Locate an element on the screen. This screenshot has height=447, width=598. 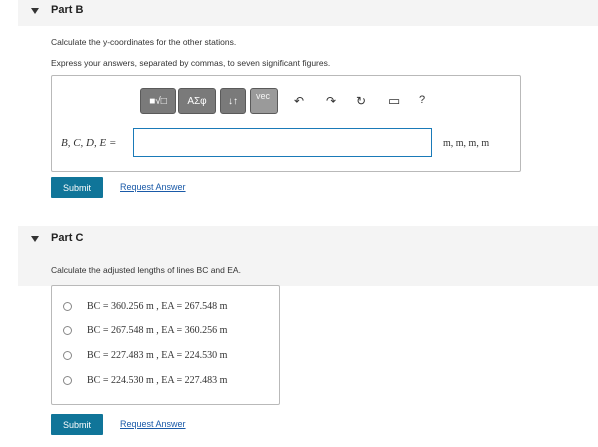
choice-option: BC = 267.548 m , EA = 360.256 m is located at coordinates (145, 330).